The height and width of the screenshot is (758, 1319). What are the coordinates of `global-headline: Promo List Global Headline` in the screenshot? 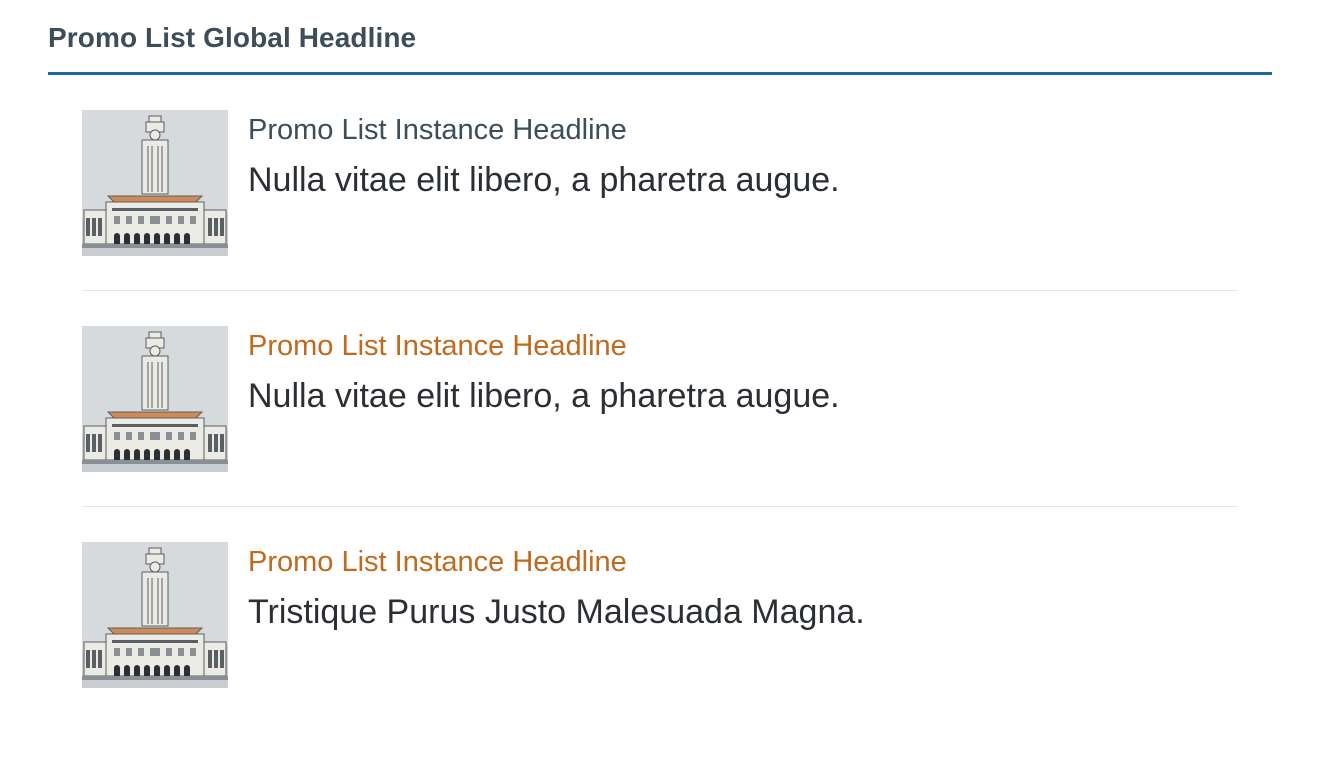 It's located at (232, 37).